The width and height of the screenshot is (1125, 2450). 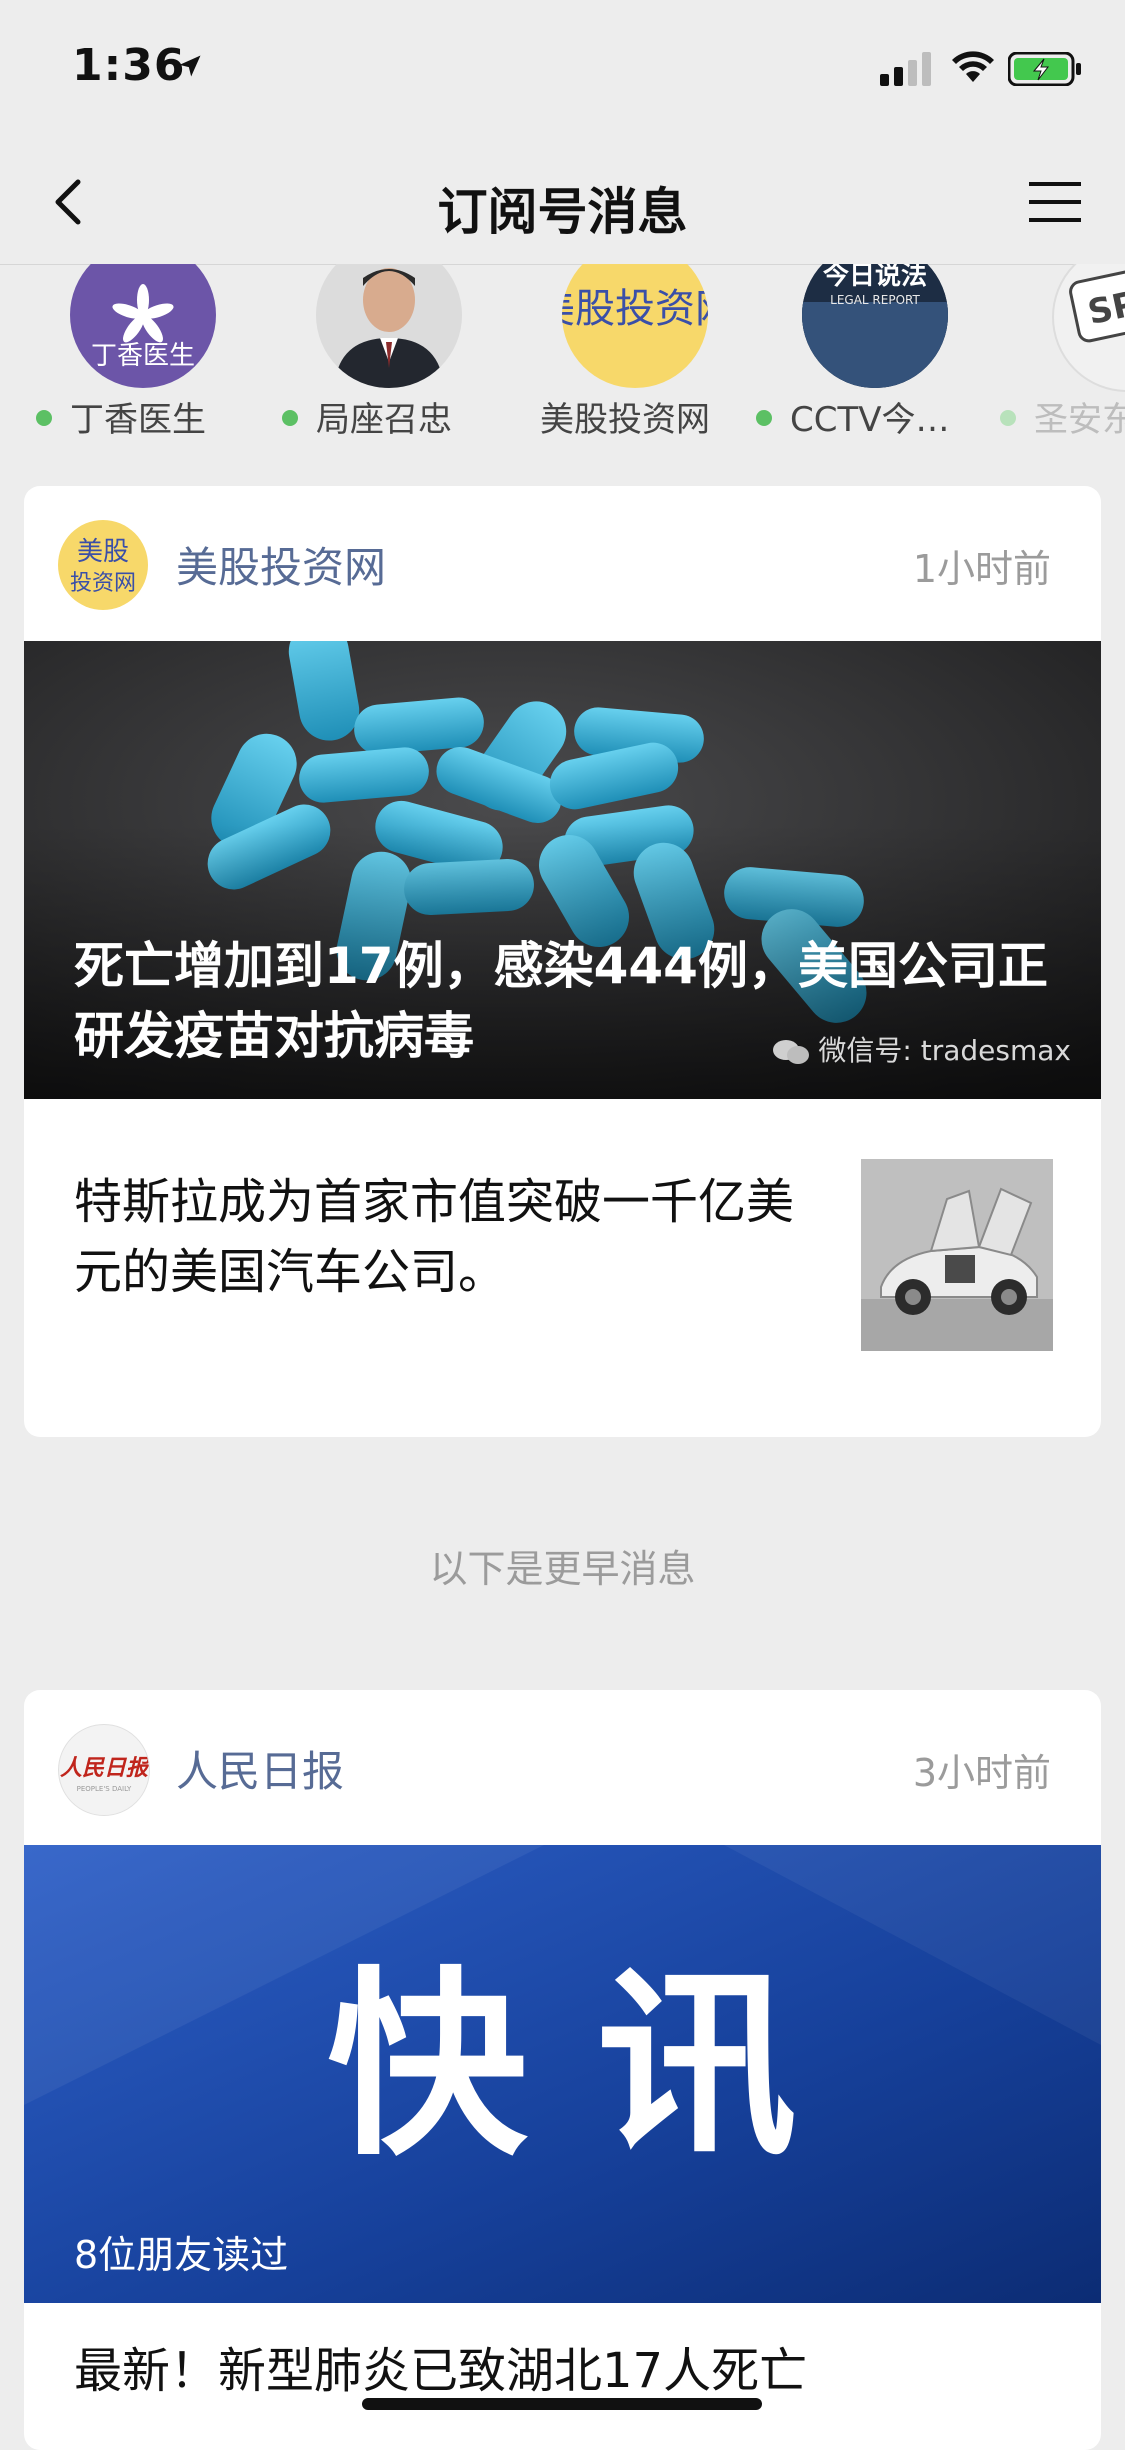 I want to click on account-logo: 人民日报 PEOPLE'S DAILY, so click(x=104, y=1770).